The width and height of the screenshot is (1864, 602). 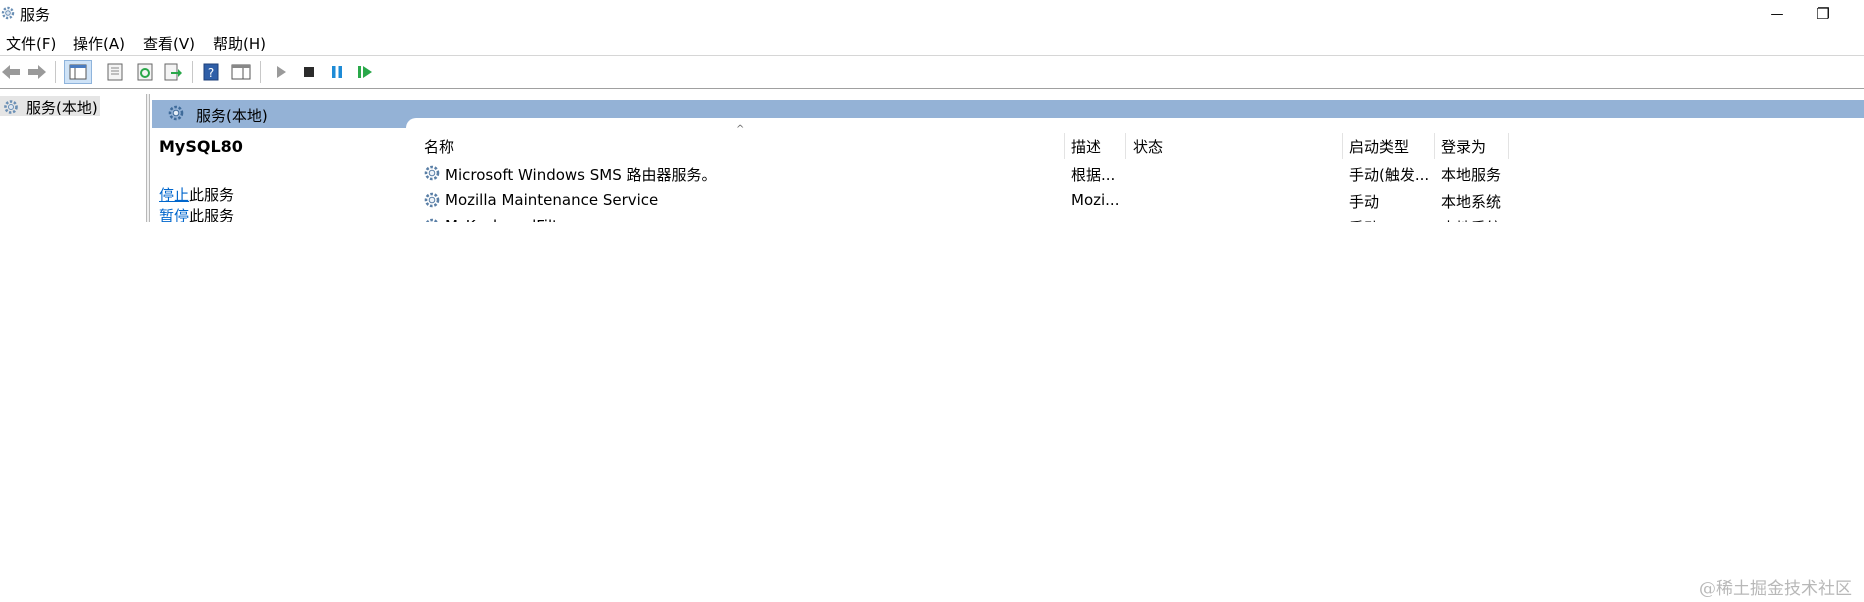 I want to click on console-tree-pane: 服务(本地), so click(x=72, y=158).